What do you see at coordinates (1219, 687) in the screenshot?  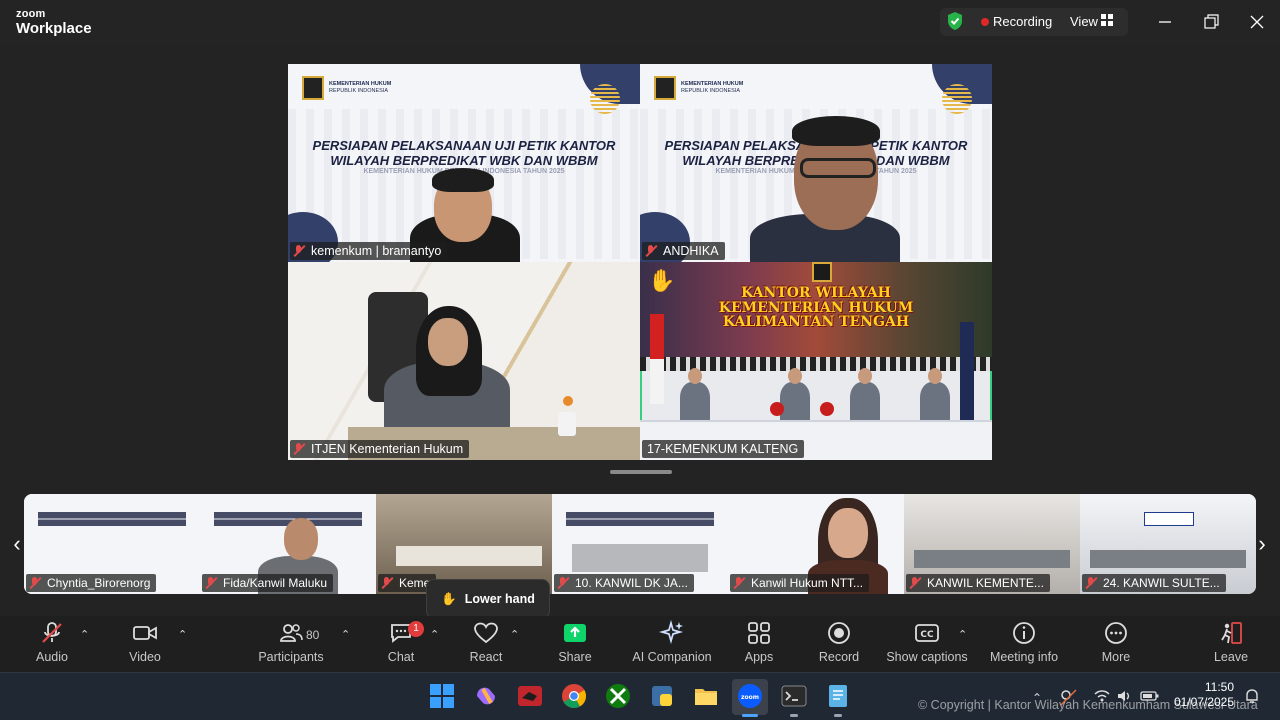 I see `clock-time: 11:50` at bounding box center [1219, 687].